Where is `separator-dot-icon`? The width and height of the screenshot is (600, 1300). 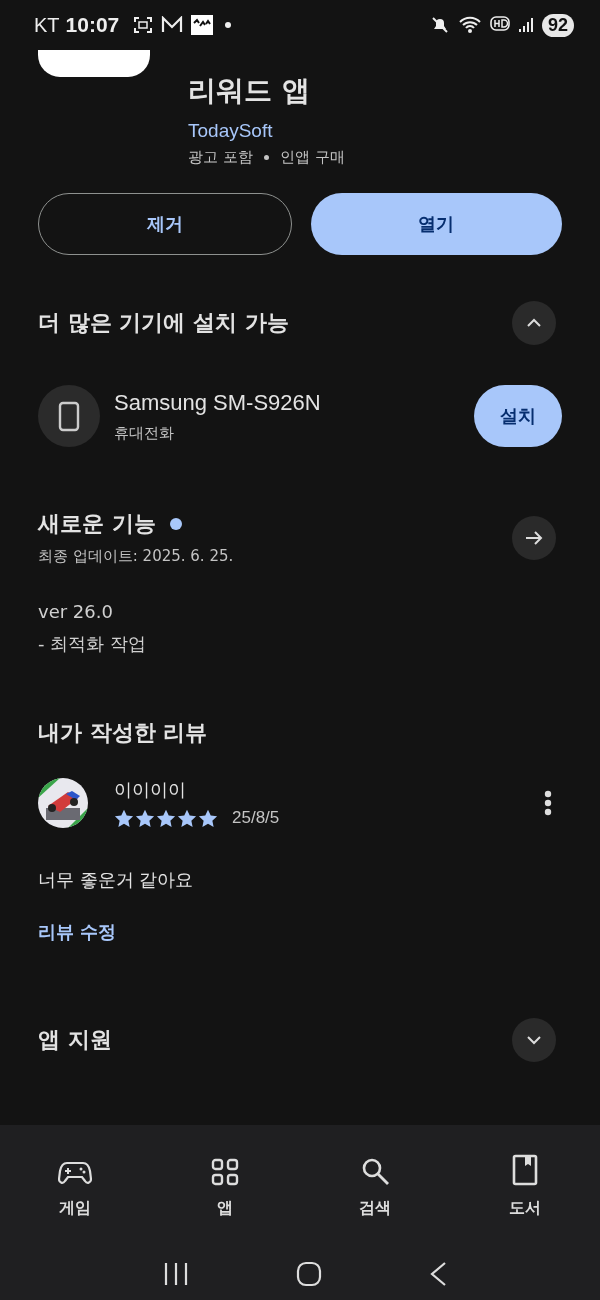
separator-dot-icon is located at coordinates (266, 157).